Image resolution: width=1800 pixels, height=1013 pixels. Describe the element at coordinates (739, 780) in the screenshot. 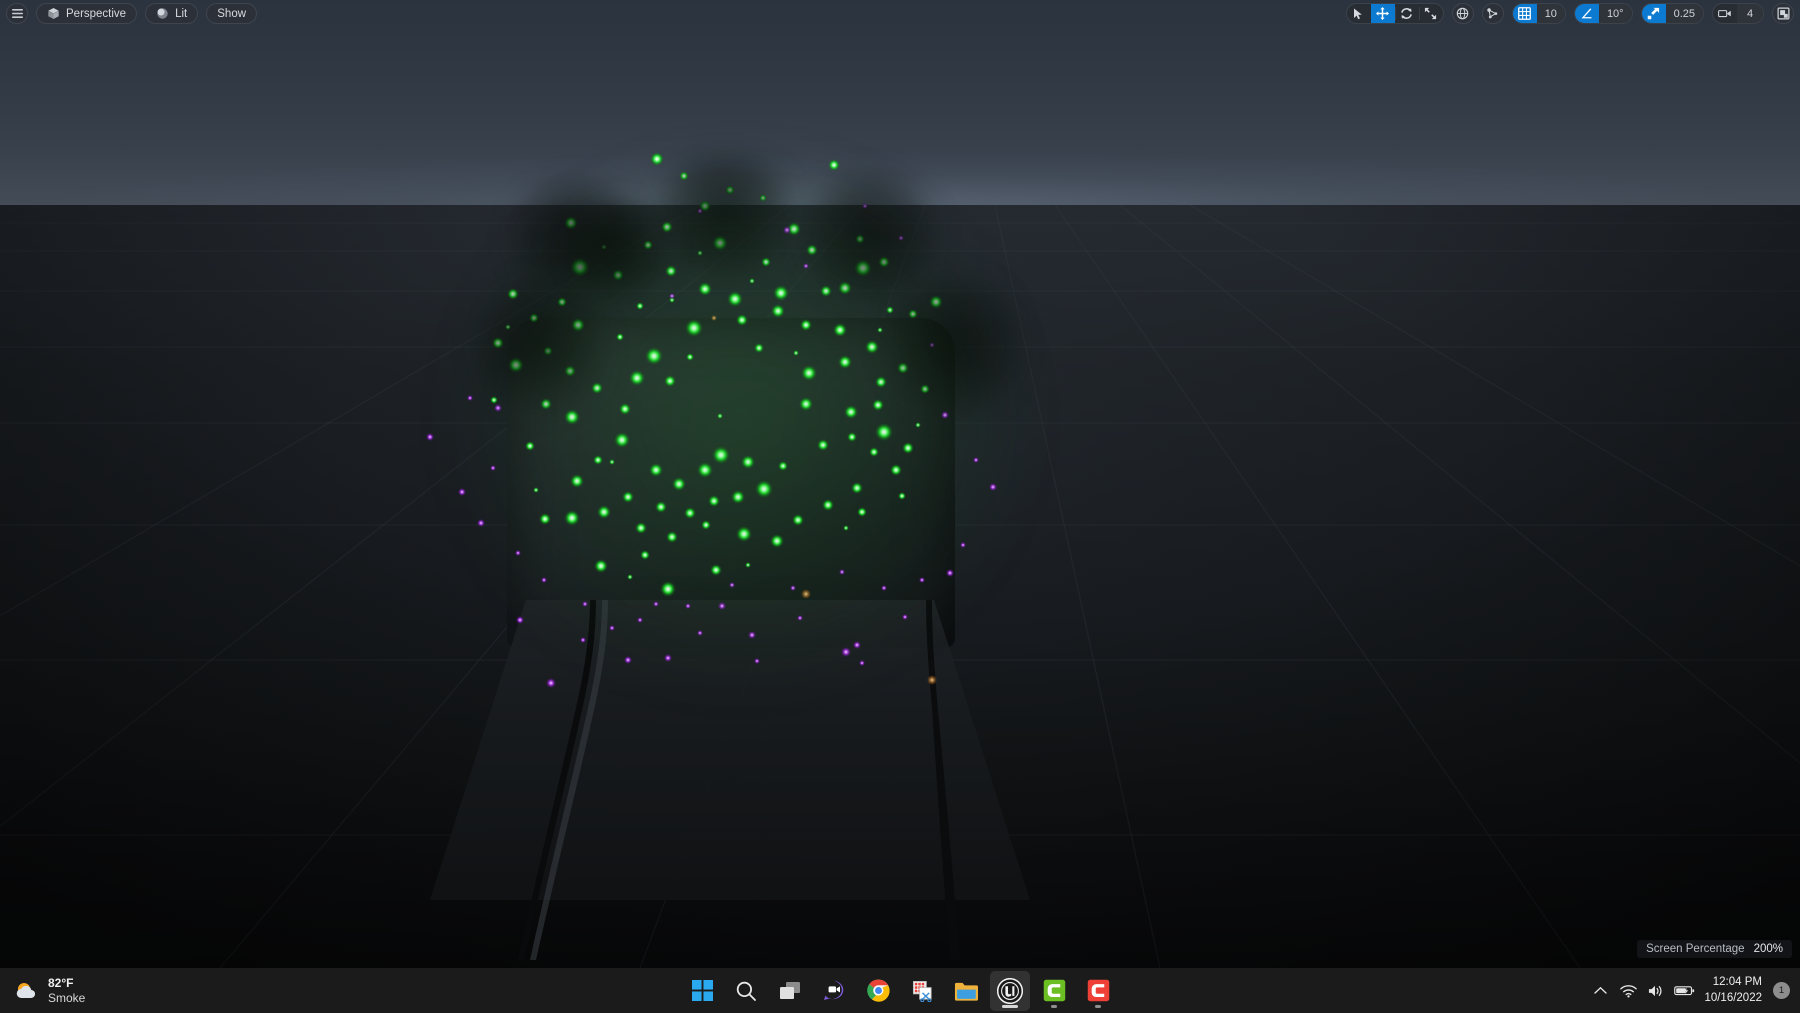

I see `chair-outline` at that location.